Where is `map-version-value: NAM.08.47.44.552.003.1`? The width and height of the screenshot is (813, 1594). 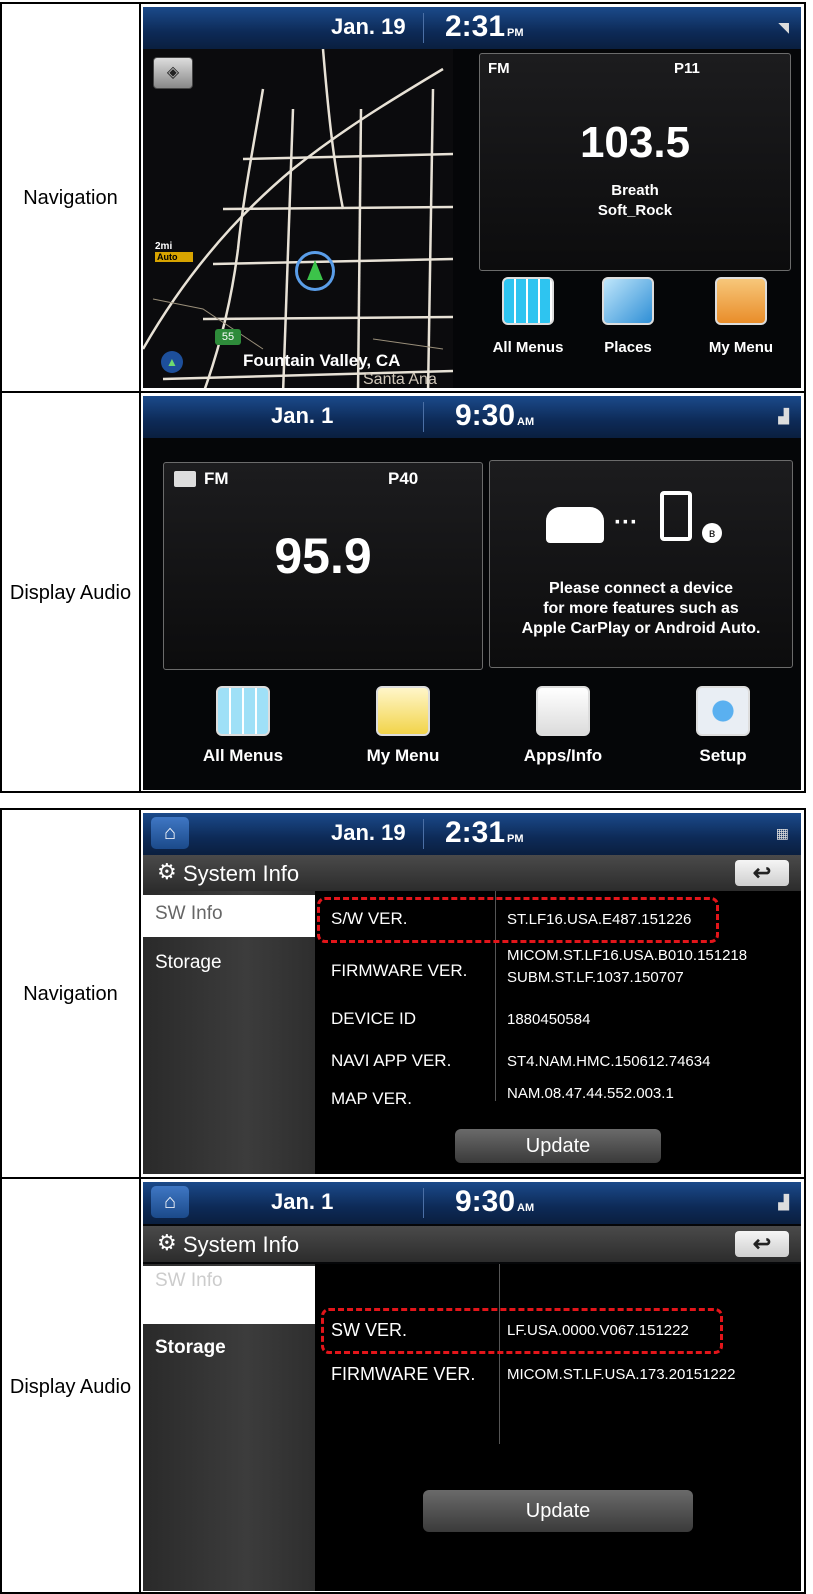 map-version-value: NAM.08.47.44.552.003.1 is located at coordinates (590, 1093).